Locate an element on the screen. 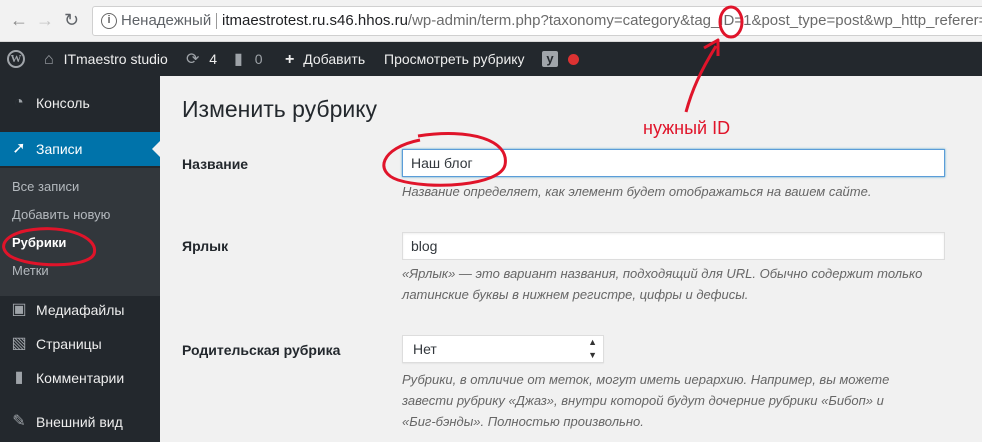 The height and width of the screenshot is (442, 982). select-arrows-icon: ▲ ▼ is located at coordinates (592, 348).